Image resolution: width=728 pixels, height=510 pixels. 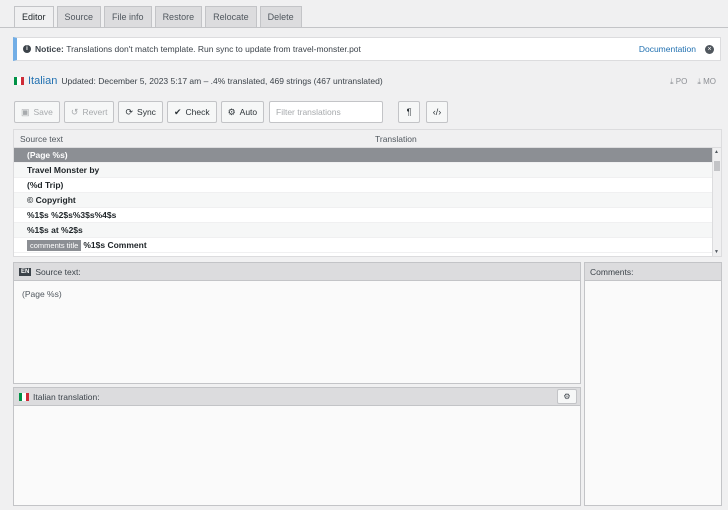 What do you see at coordinates (716, 252) in the screenshot?
I see `scroll-down-icon: ▼` at bounding box center [716, 252].